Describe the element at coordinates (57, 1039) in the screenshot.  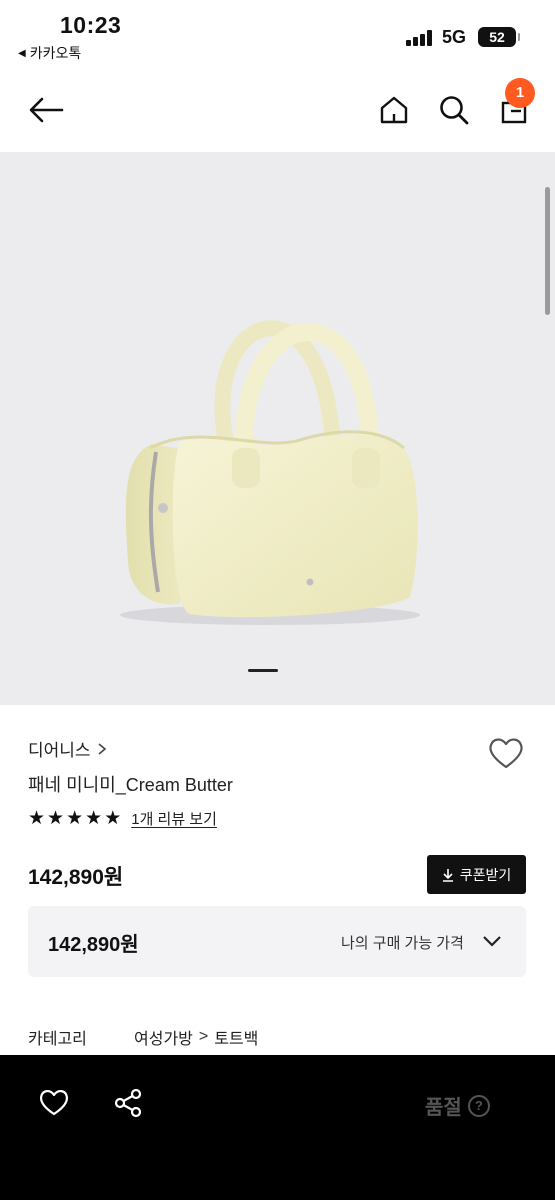
I see `category-label: 카테고리` at that location.